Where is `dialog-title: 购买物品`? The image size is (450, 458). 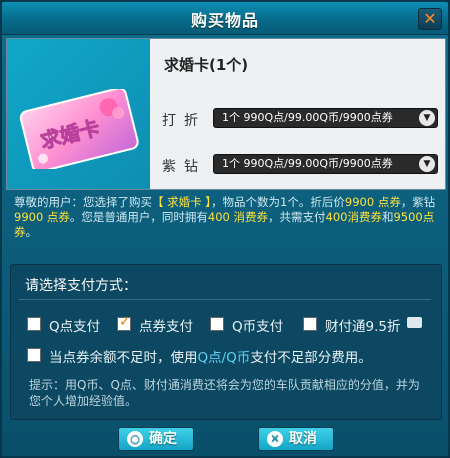 dialog-title: 购买物品 is located at coordinates (224, 20).